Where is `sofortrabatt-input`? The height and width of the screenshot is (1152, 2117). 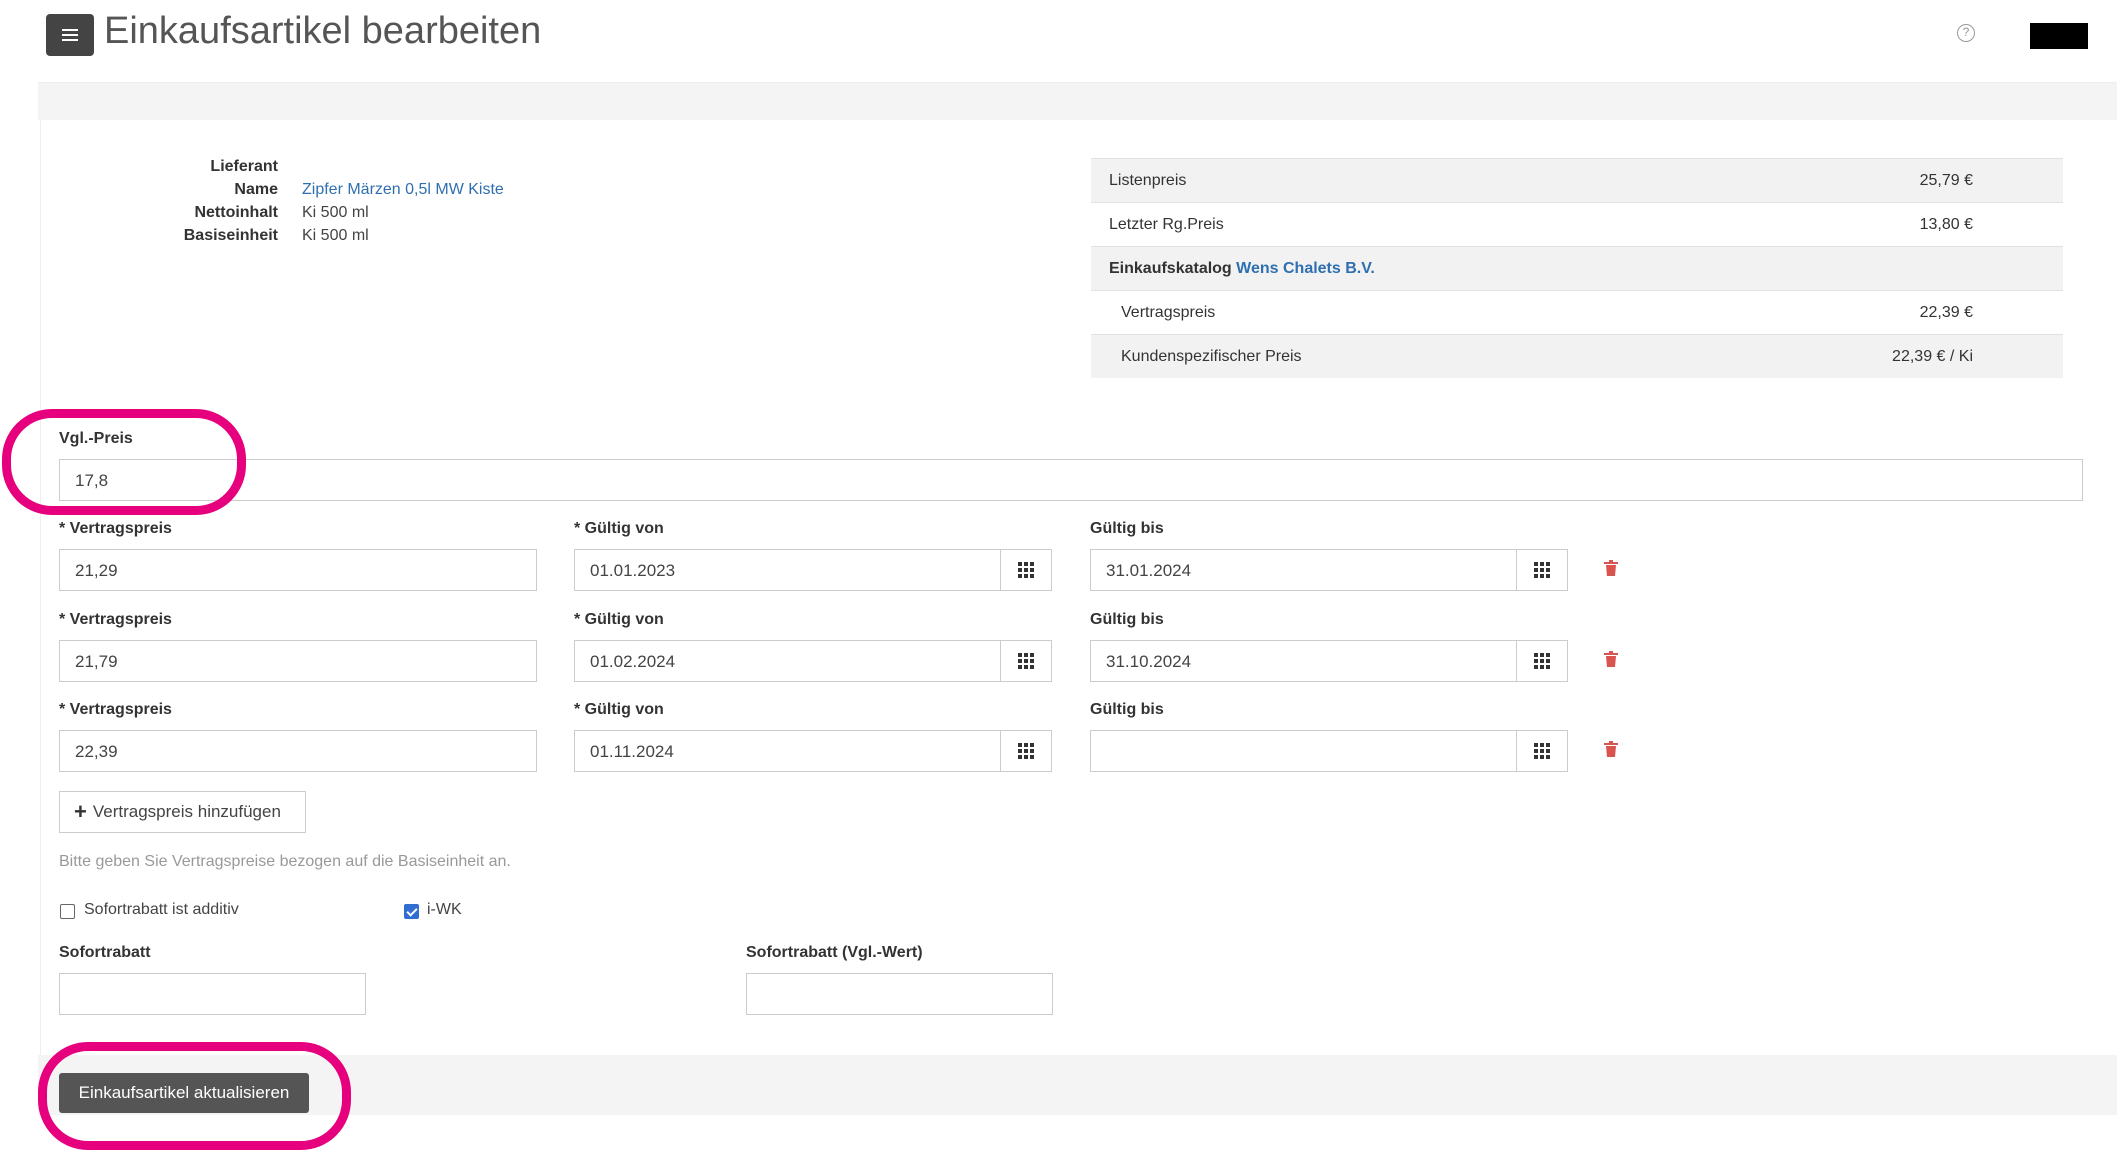 sofortrabatt-input is located at coordinates (212, 994).